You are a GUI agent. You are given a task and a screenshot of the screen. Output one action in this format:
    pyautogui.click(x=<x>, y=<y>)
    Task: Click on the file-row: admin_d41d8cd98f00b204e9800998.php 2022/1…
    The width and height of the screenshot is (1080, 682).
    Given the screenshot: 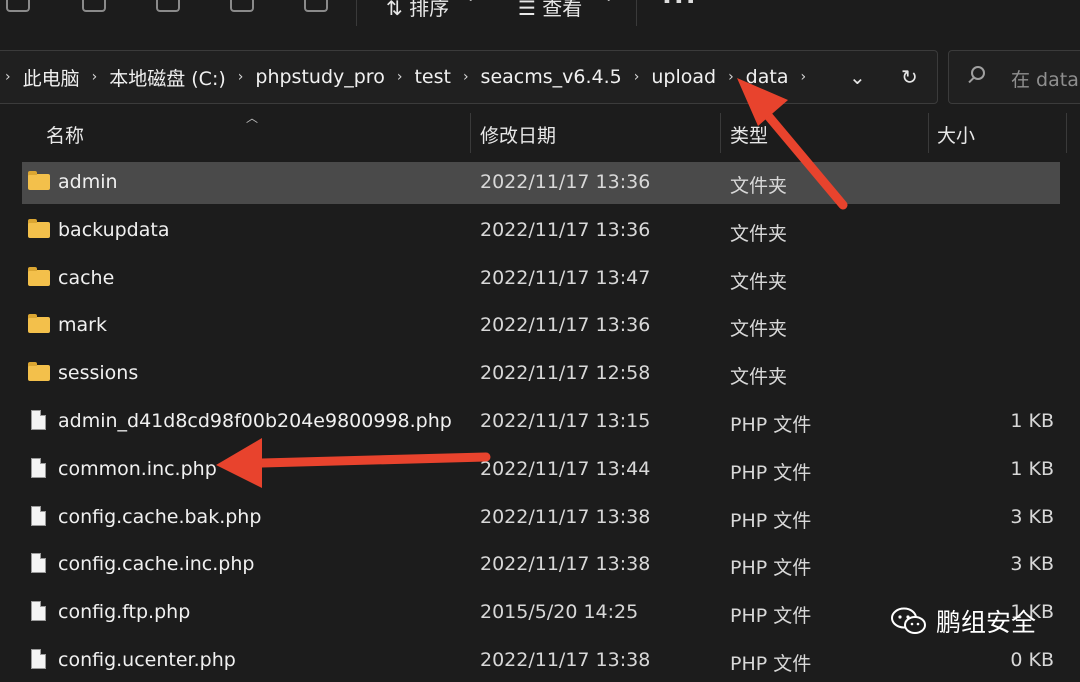 What is the action you would take?
    pyautogui.click(x=541, y=422)
    